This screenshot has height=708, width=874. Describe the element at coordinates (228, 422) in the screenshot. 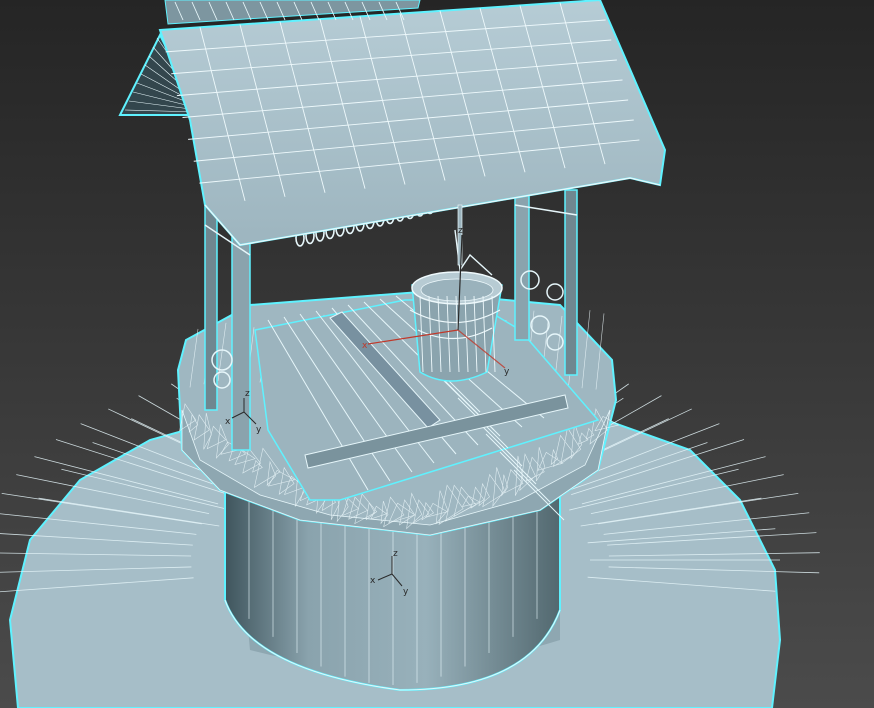

I see `gizmo-post-x-label: x` at that location.